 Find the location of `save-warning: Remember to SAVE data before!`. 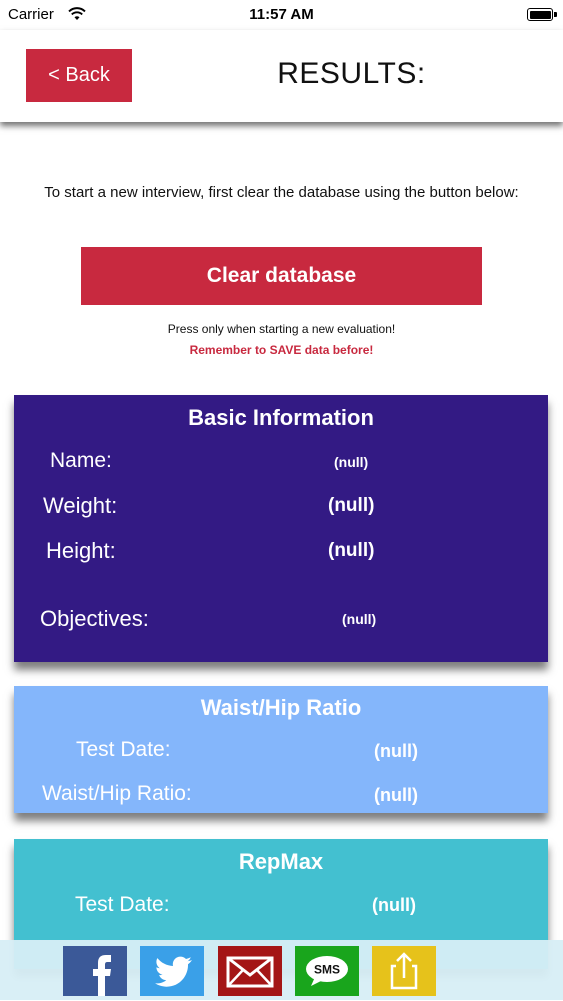

save-warning: Remember to SAVE data before! is located at coordinates (281, 350).